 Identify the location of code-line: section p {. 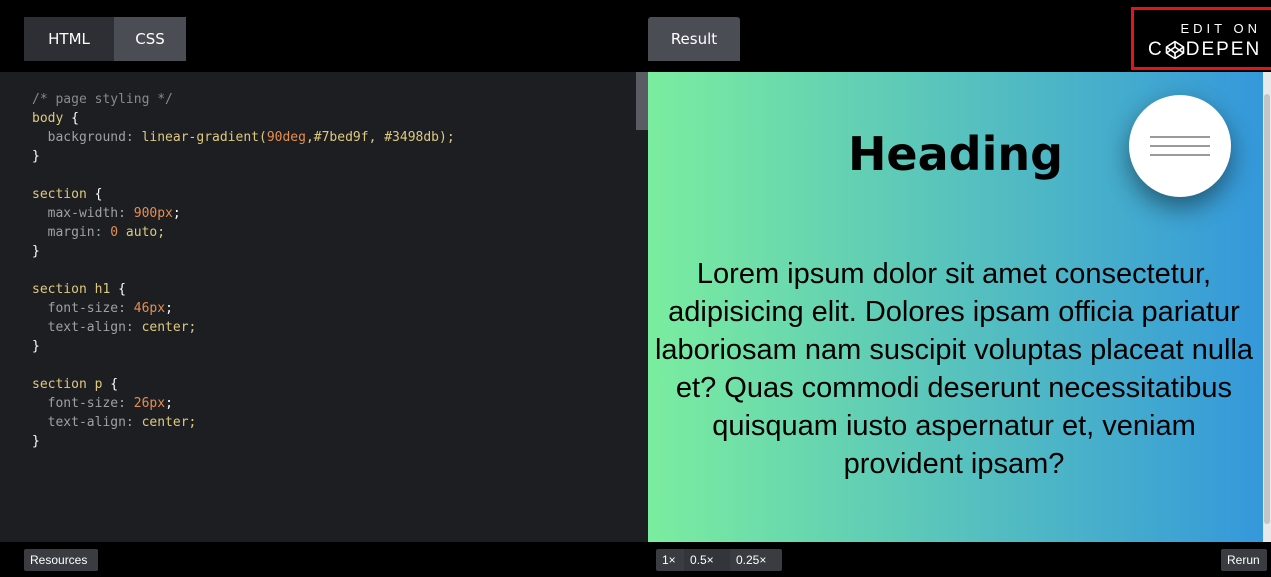
(243, 384).